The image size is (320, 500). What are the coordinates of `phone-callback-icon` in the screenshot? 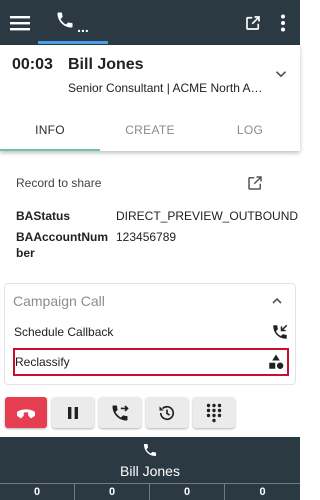 It's located at (280, 331).